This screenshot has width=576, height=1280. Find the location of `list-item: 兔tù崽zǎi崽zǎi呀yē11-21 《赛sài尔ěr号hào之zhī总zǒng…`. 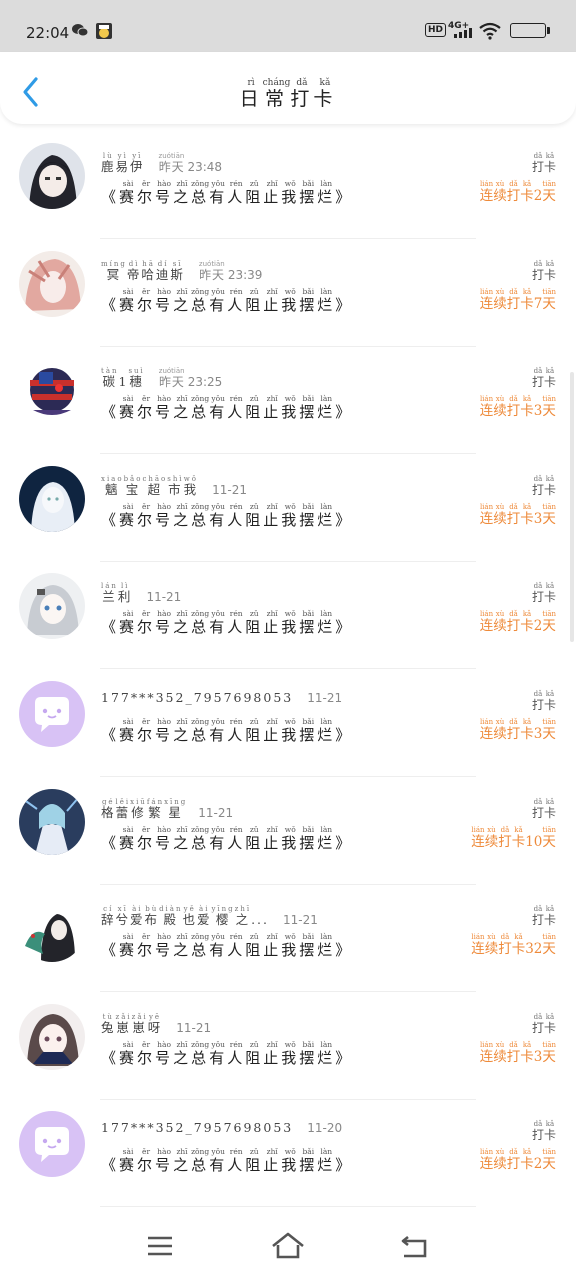

list-item: 兔tù崽zǎi崽zǎi呀yē11-21 《赛sài尔ěr号hào之zhī总zǒng… is located at coordinates (288, 1046).